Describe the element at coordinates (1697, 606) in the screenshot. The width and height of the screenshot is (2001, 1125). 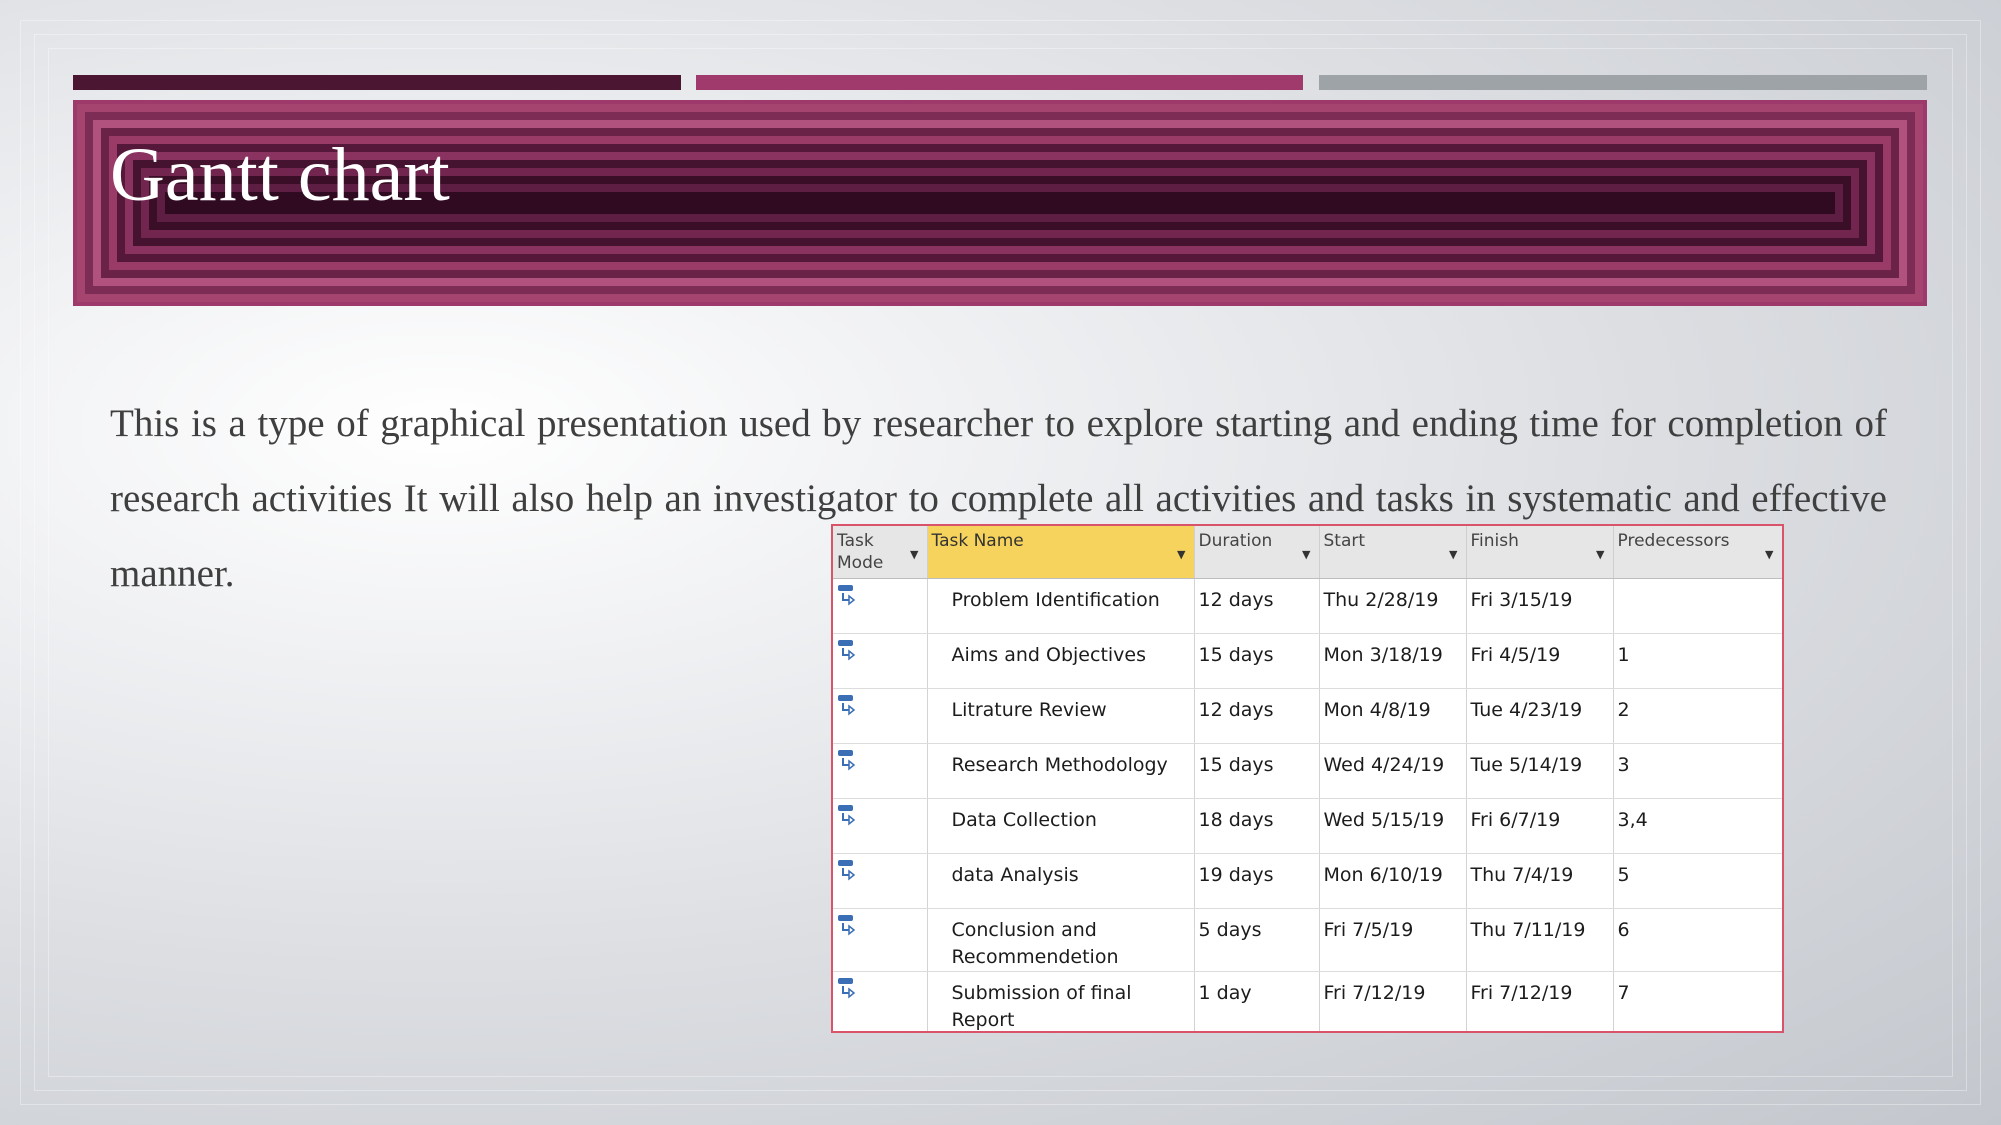
I see `predecessors-cell` at that location.